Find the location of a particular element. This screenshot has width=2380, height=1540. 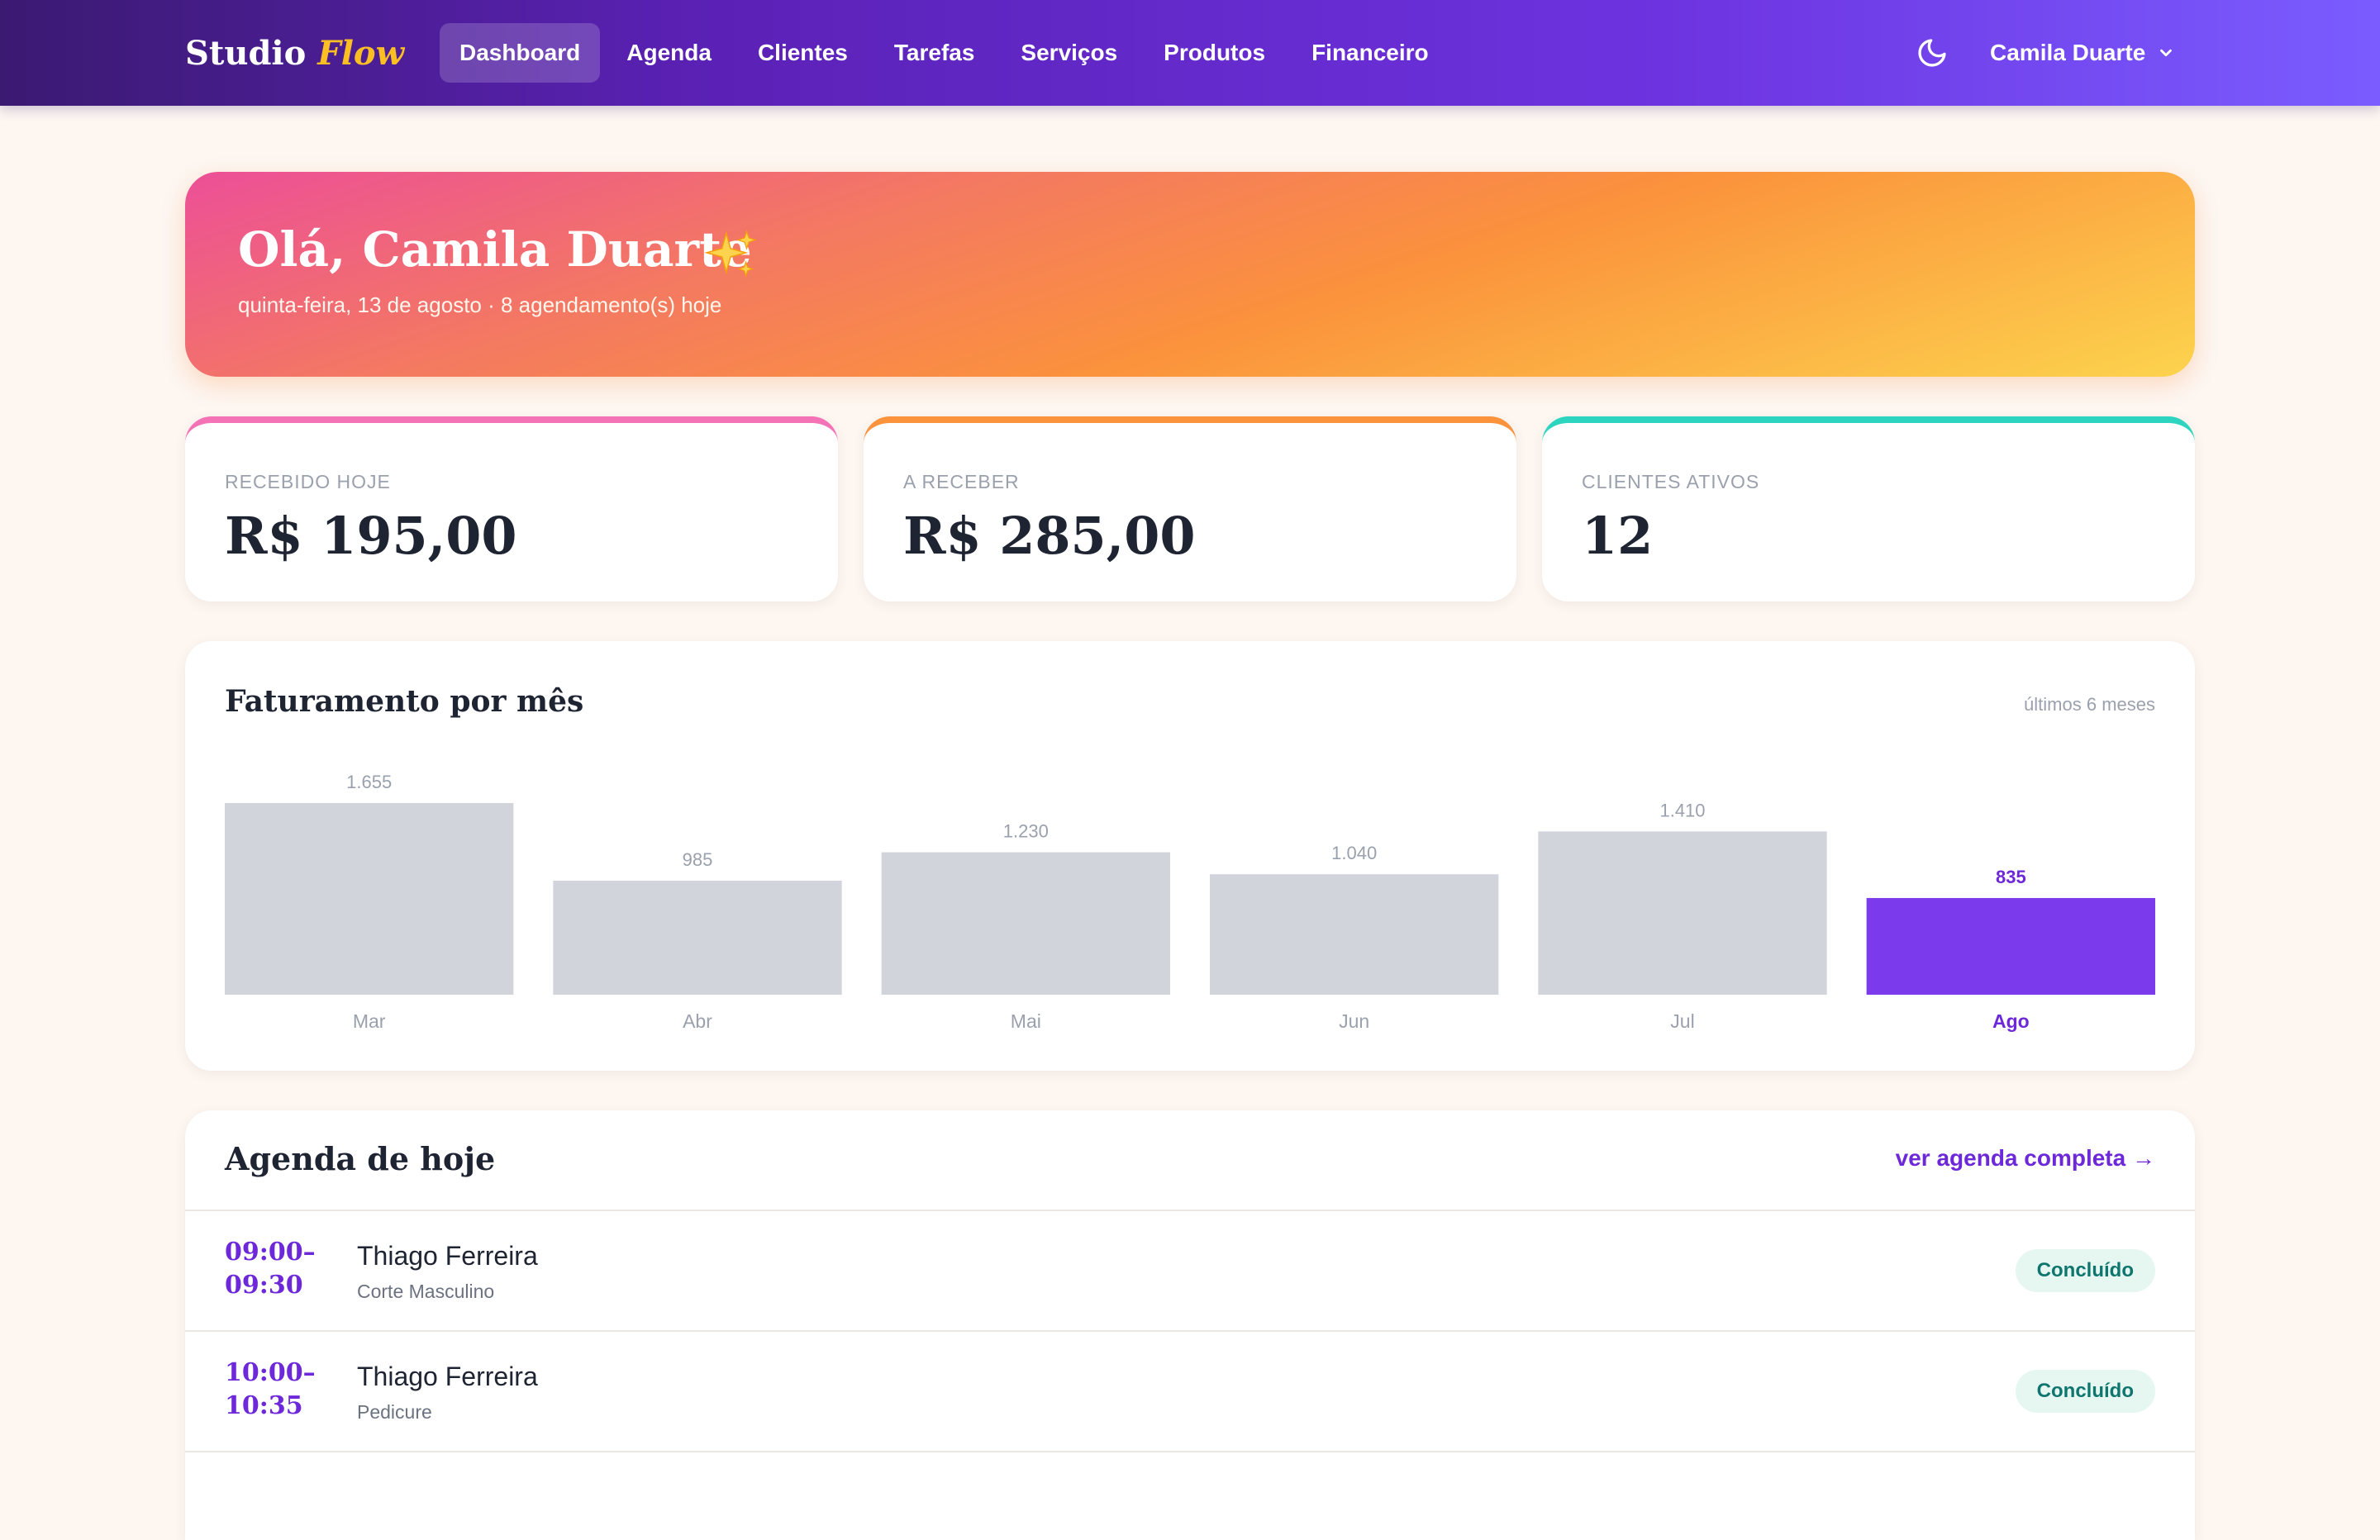

bar-value-label: 1.040 is located at coordinates (1354, 853).